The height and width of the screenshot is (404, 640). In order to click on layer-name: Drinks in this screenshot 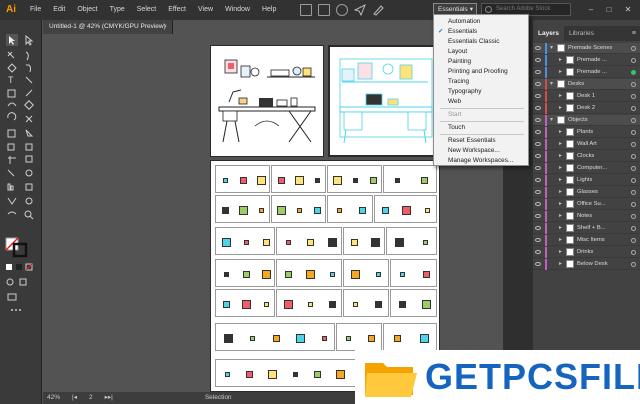, I will do `click(585, 252)`.